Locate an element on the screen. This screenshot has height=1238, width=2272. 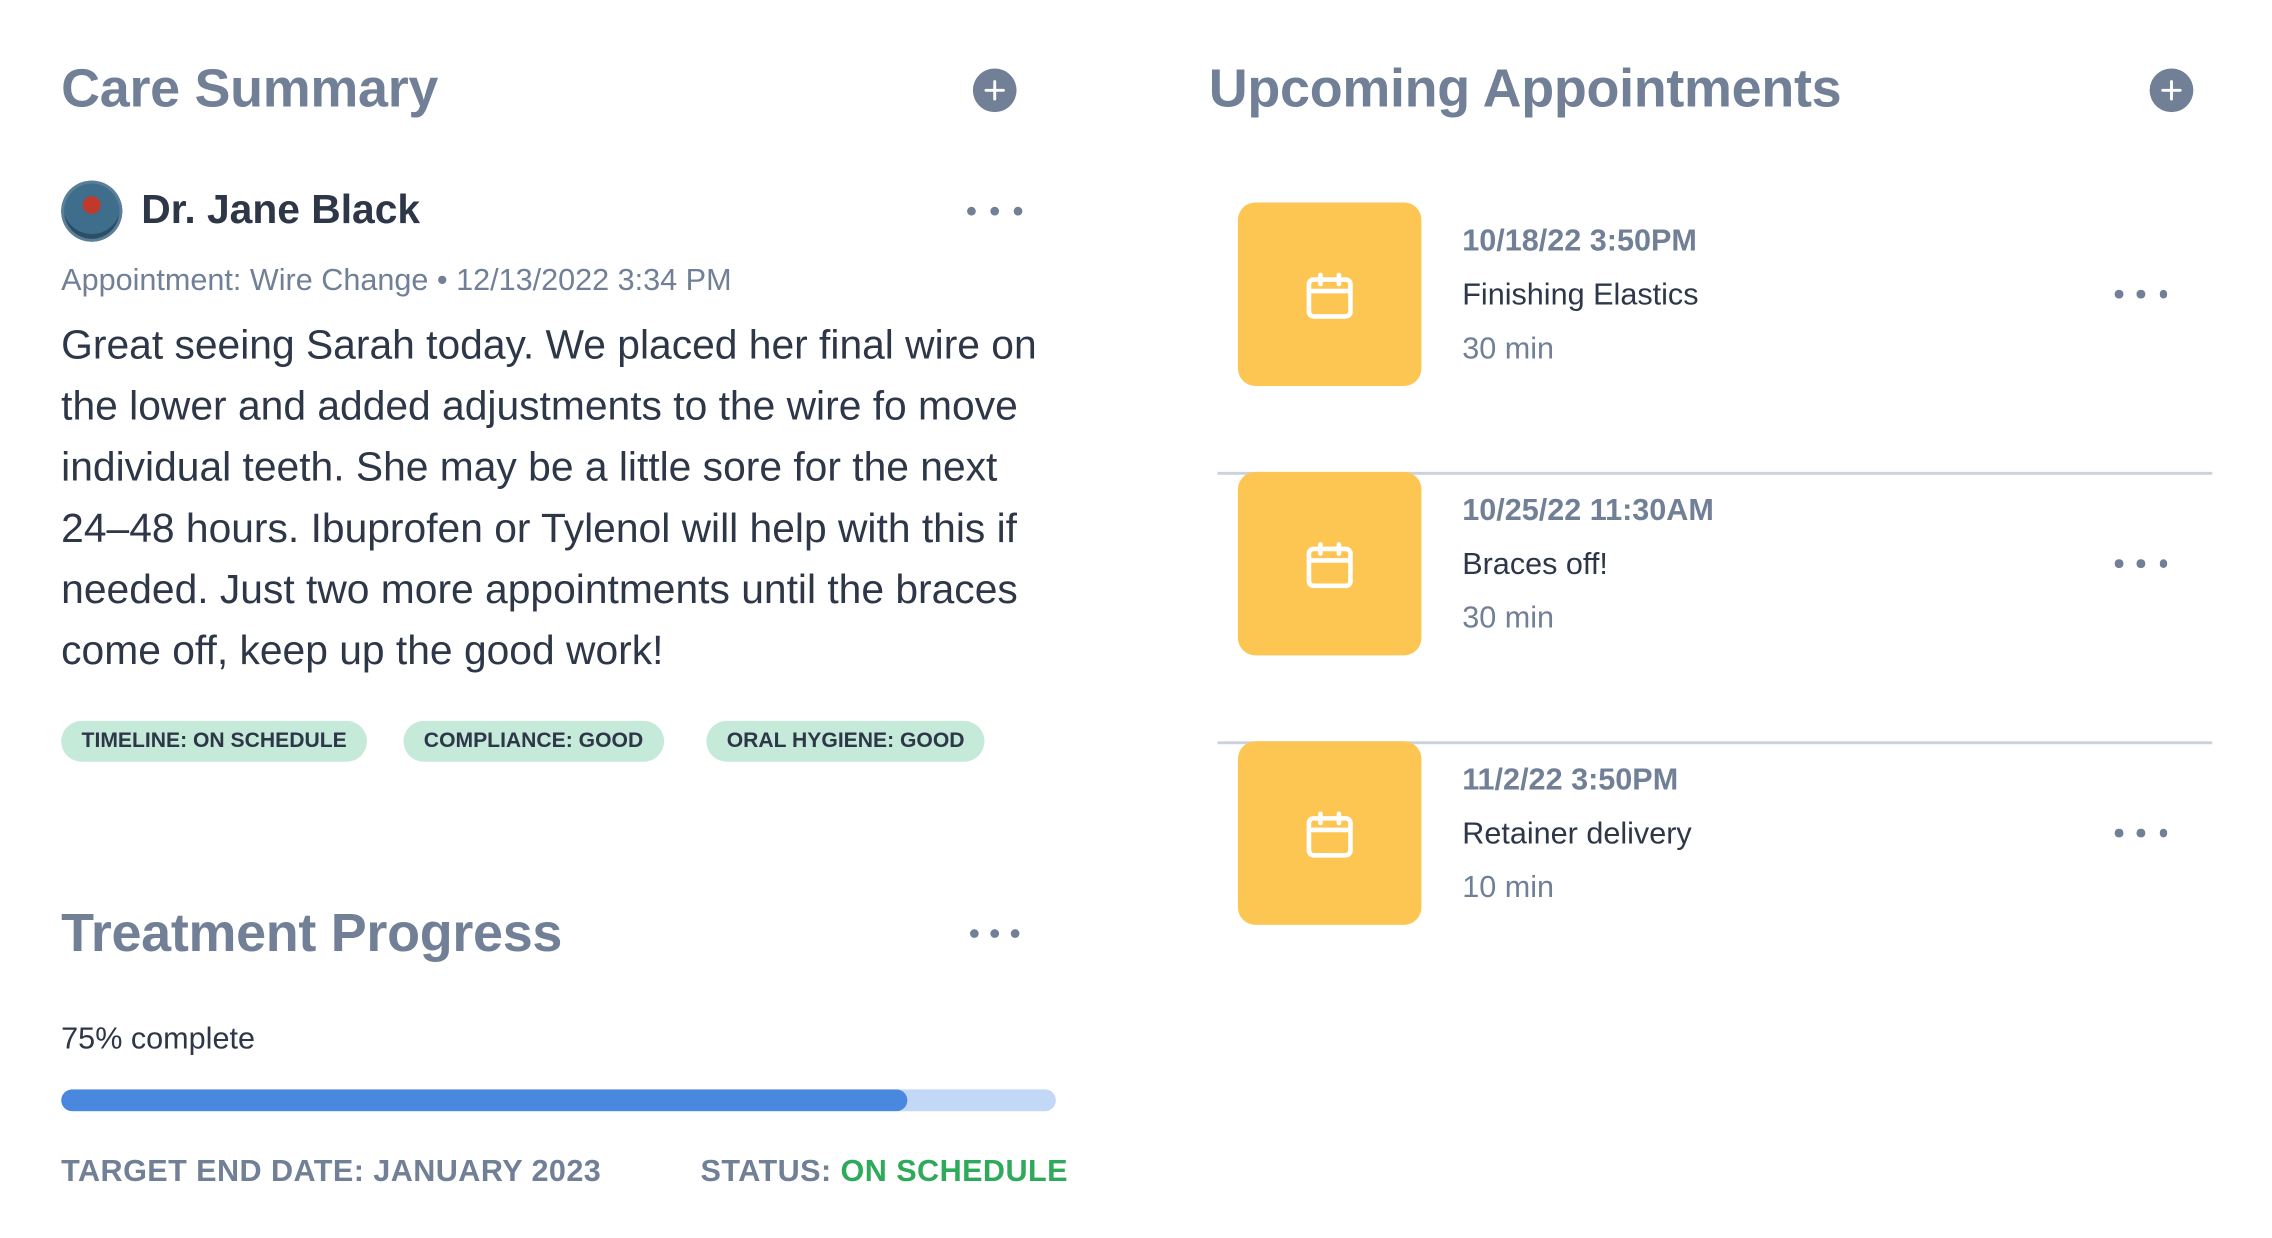
tag-timeline: TIMELINE: ON SCHEDULE is located at coordinates (214, 741).